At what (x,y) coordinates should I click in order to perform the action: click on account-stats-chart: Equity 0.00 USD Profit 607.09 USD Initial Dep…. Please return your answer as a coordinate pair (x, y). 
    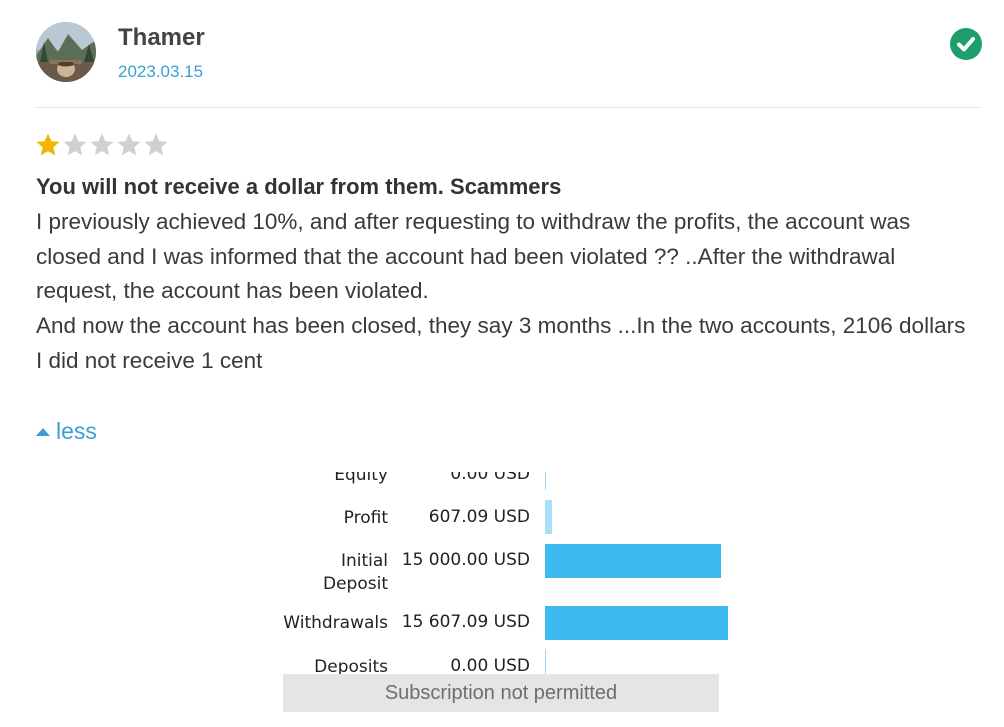
    Looking at the image, I should click on (510, 577).